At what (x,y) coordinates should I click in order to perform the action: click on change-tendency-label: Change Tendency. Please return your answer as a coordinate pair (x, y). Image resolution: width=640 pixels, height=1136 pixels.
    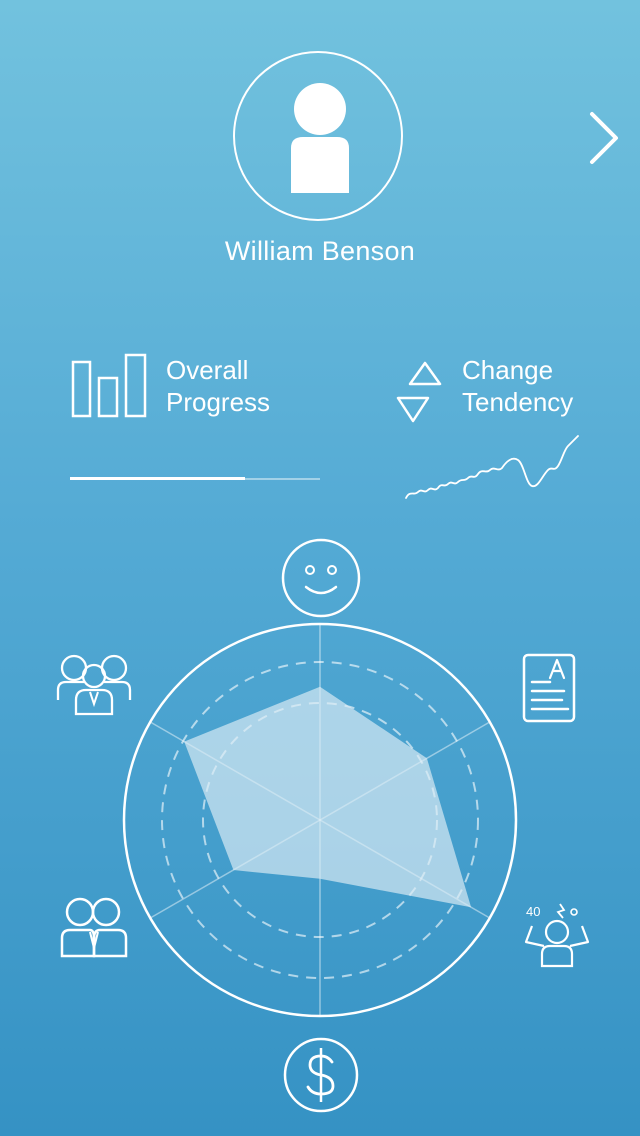
    Looking at the image, I should click on (517, 386).